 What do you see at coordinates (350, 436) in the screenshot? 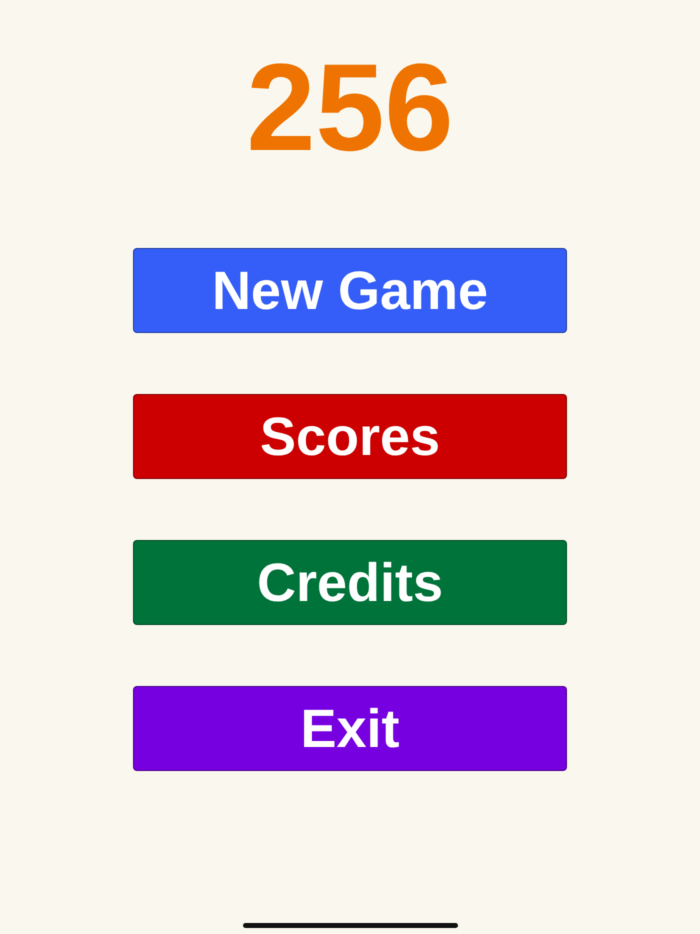
I see `menu-button: Scores` at bounding box center [350, 436].